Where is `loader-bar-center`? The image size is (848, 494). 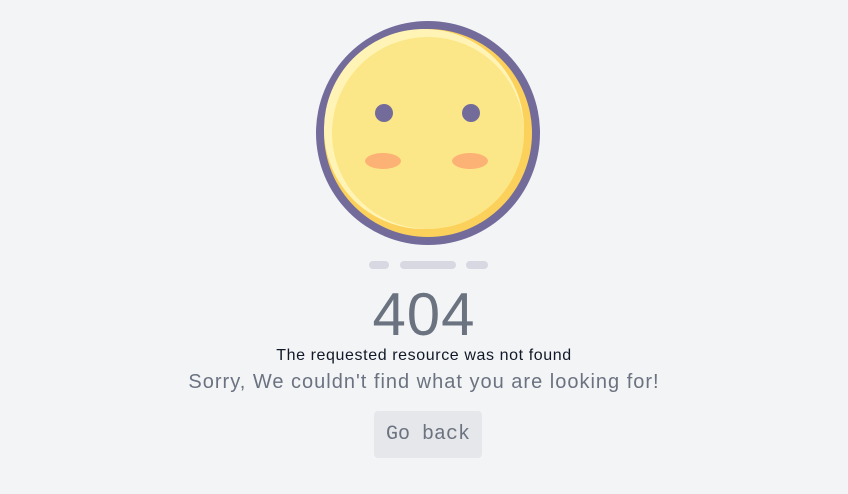
loader-bar-center is located at coordinates (428, 265).